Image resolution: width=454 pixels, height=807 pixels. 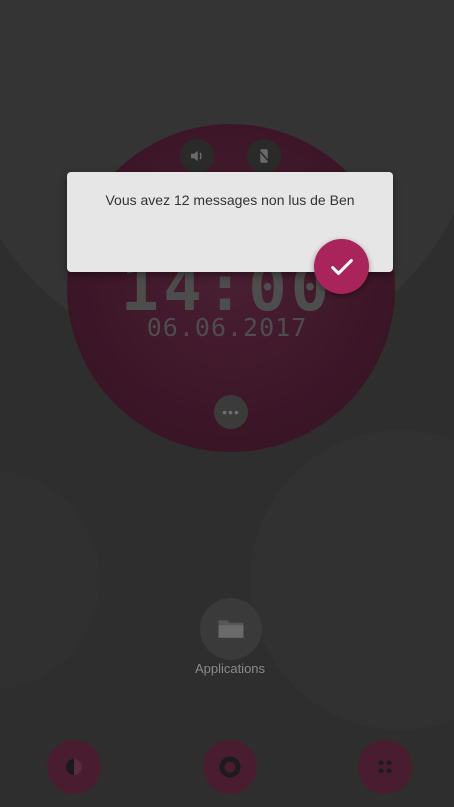 What do you see at coordinates (230, 668) in the screenshot?
I see `applications-label: Applications` at bounding box center [230, 668].